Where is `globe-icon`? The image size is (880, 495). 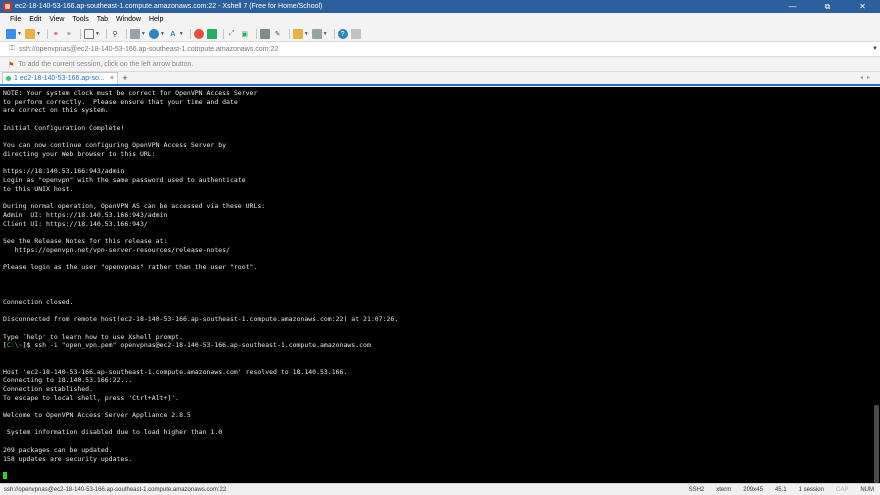
globe-icon is located at coordinates (153, 34).